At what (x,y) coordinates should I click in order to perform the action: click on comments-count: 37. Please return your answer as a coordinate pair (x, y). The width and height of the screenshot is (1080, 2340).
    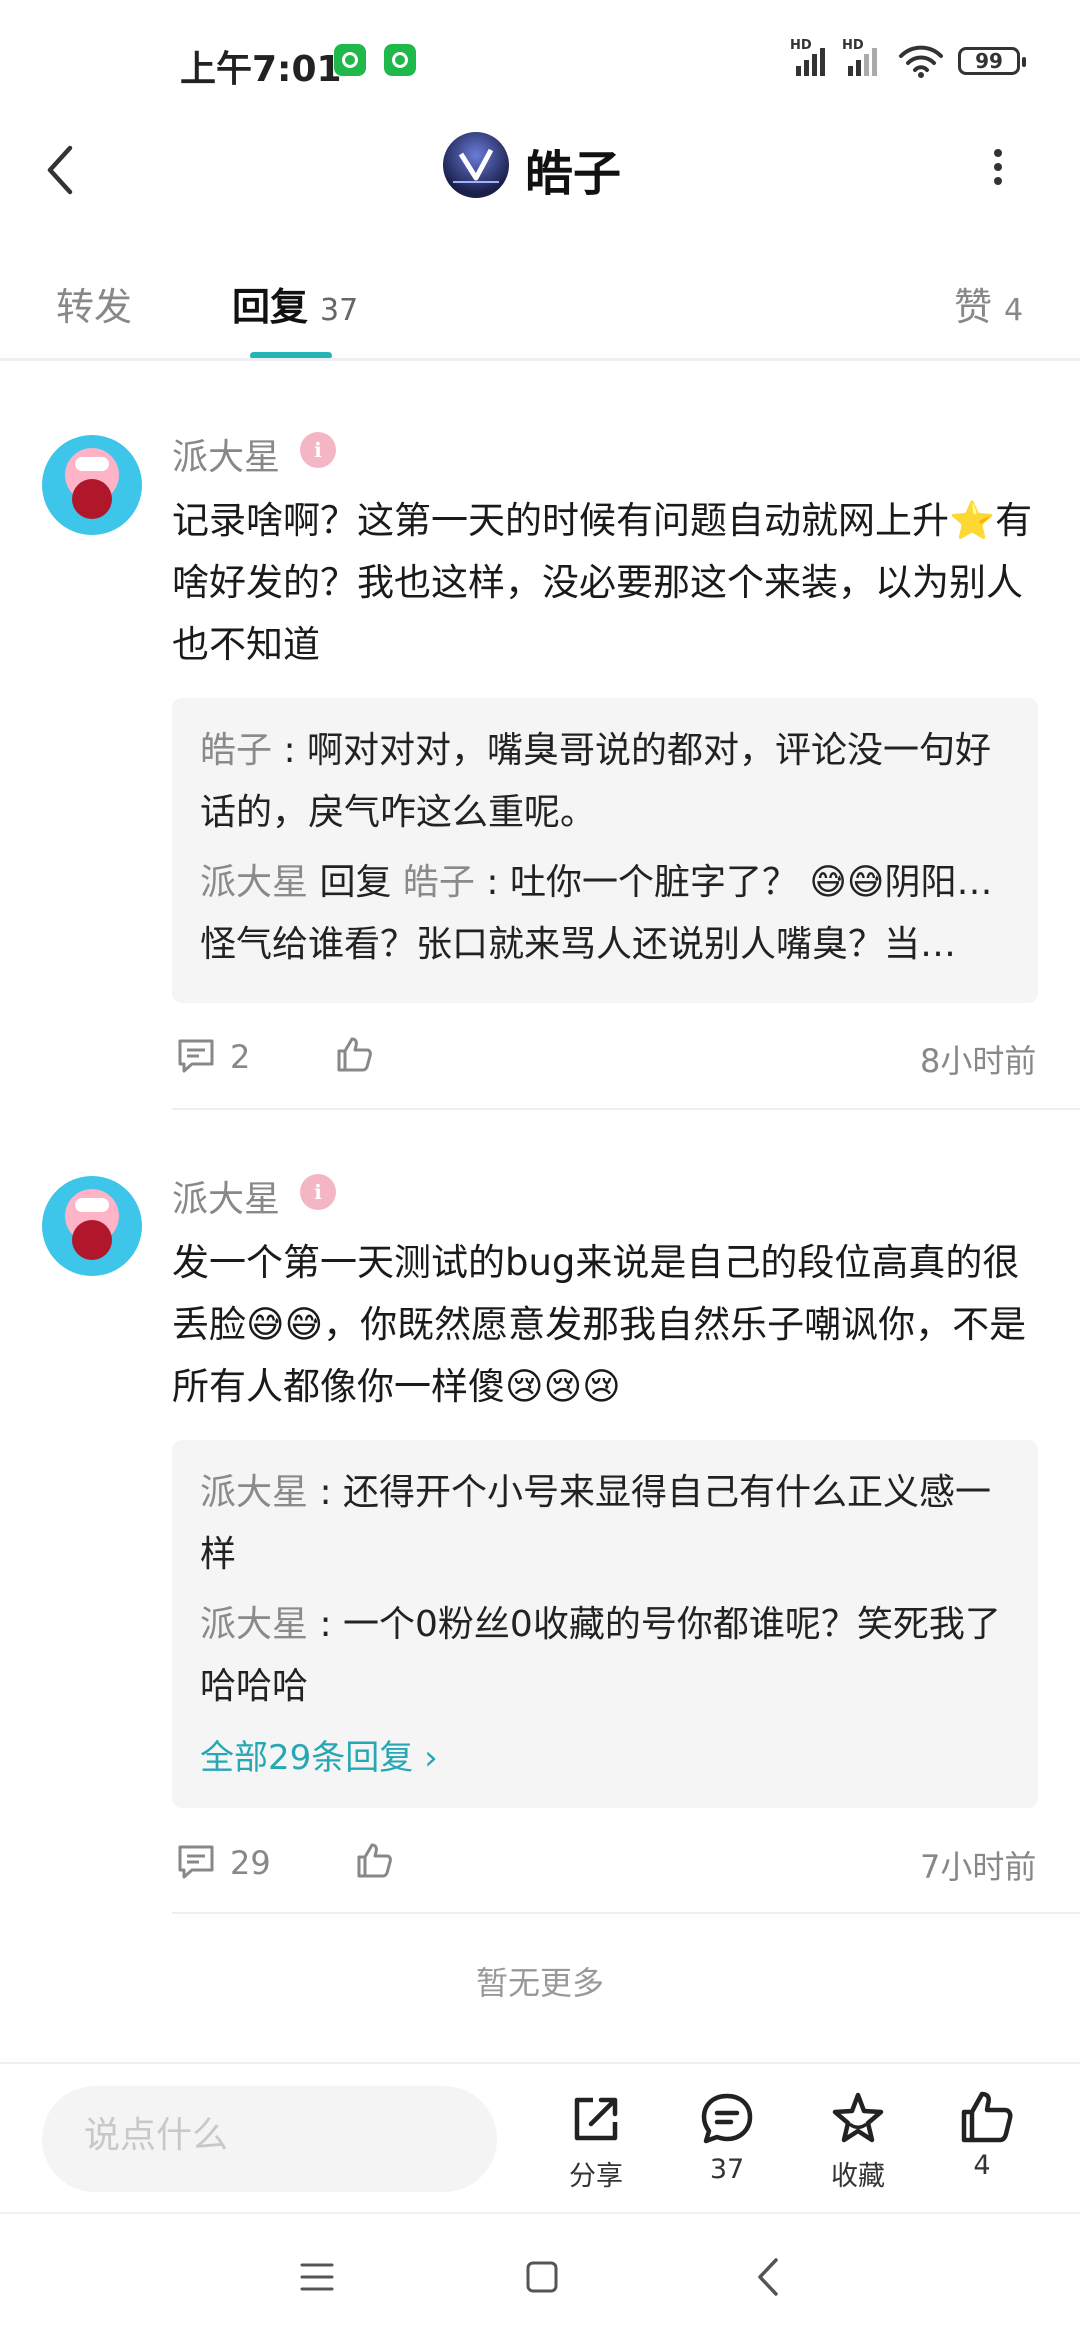
    Looking at the image, I should click on (727, 2169).